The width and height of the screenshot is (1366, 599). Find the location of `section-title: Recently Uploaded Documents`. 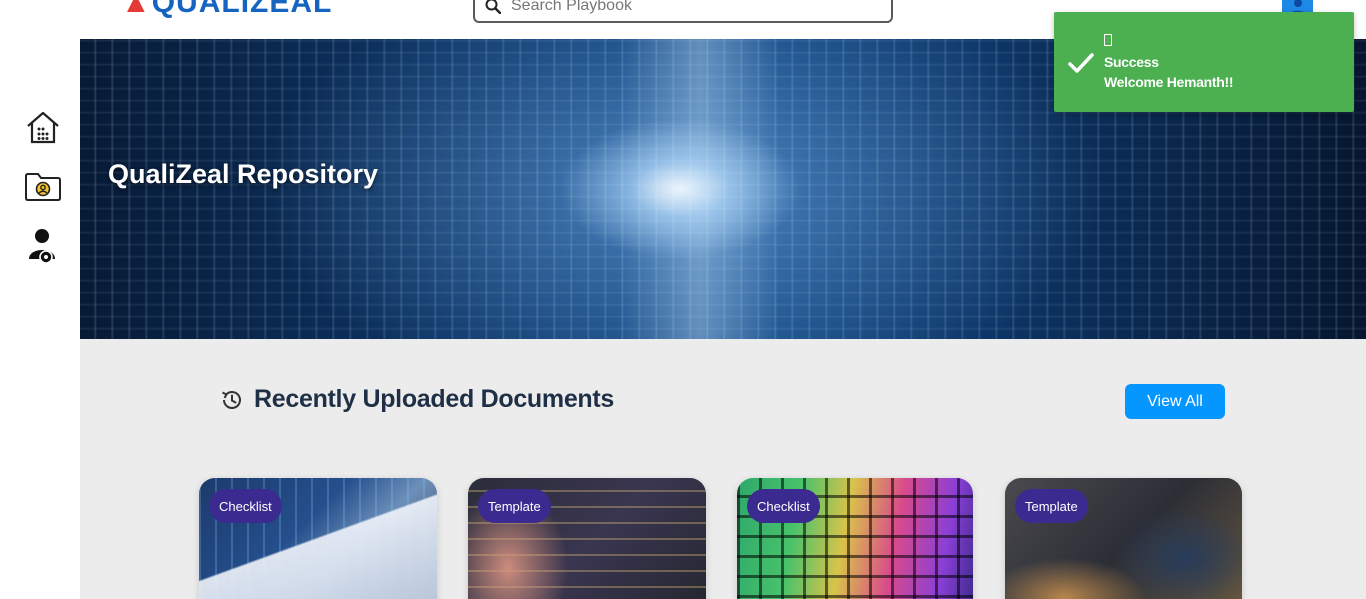

section-title: Recently Uploaded Documents is located at coordinates (434, 399).